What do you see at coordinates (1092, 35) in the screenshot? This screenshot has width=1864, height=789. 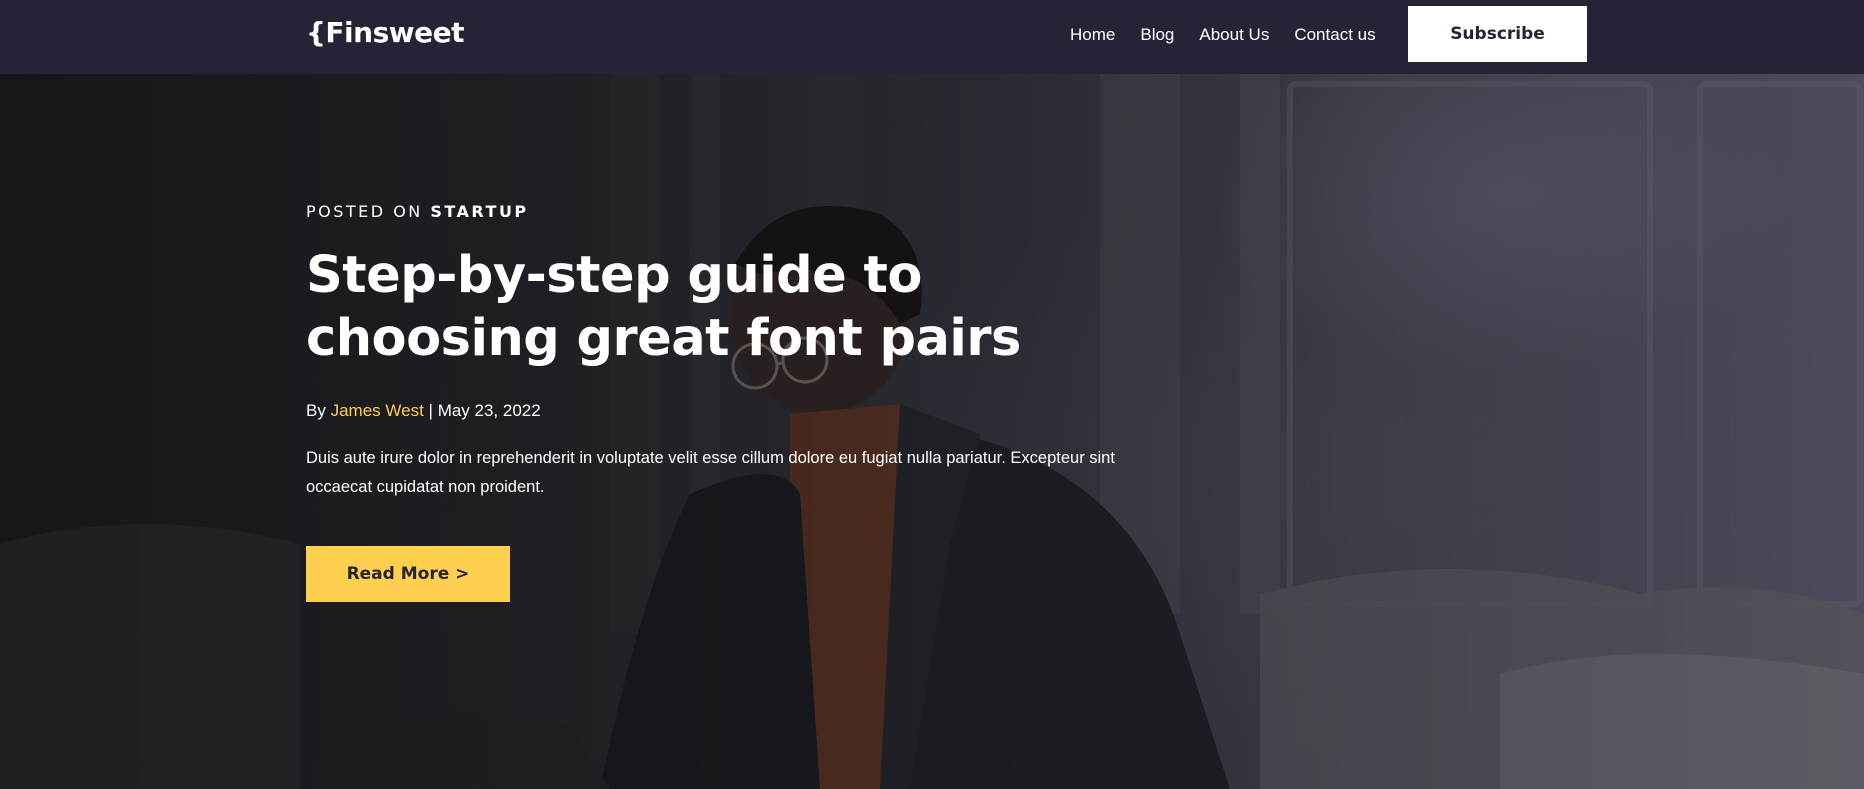 I see `nav-link-home: Home` at bounding box center [1092, 35].